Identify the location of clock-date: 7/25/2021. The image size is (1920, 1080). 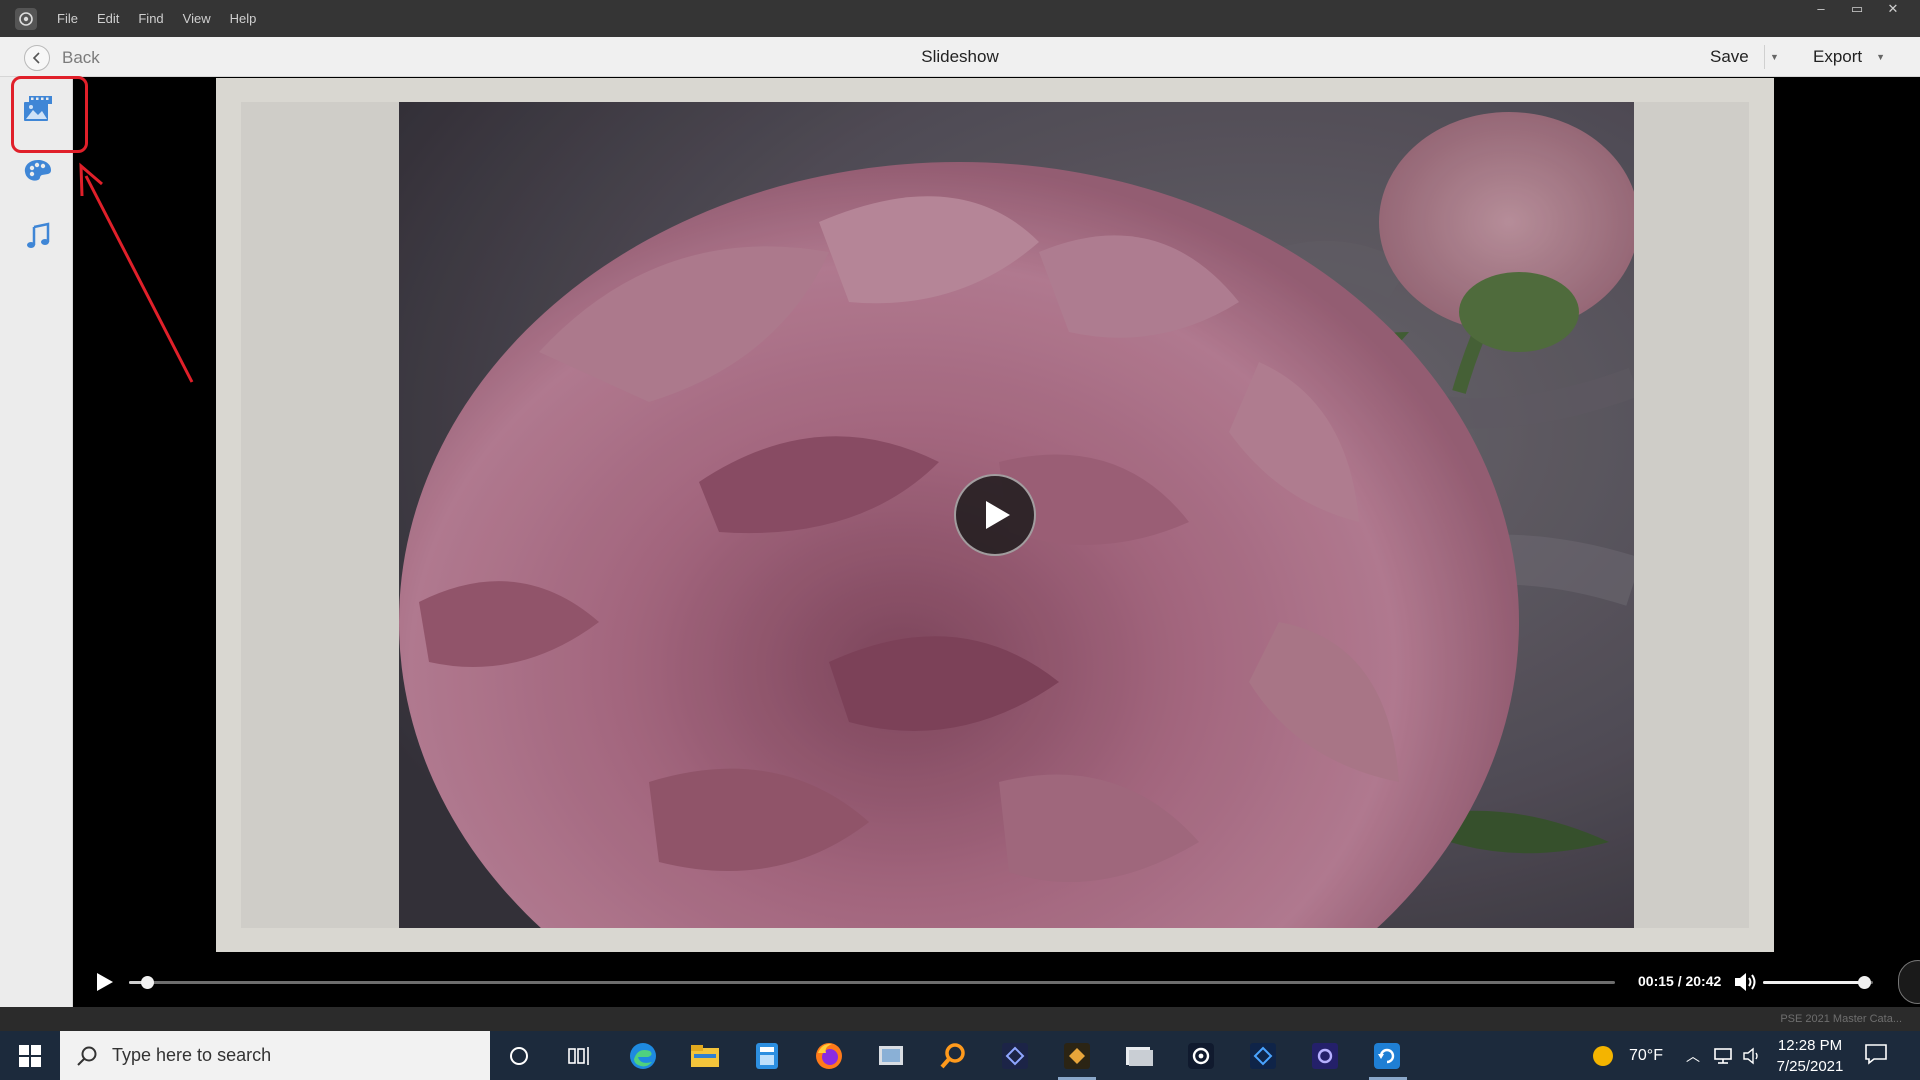
(1810, 1066).